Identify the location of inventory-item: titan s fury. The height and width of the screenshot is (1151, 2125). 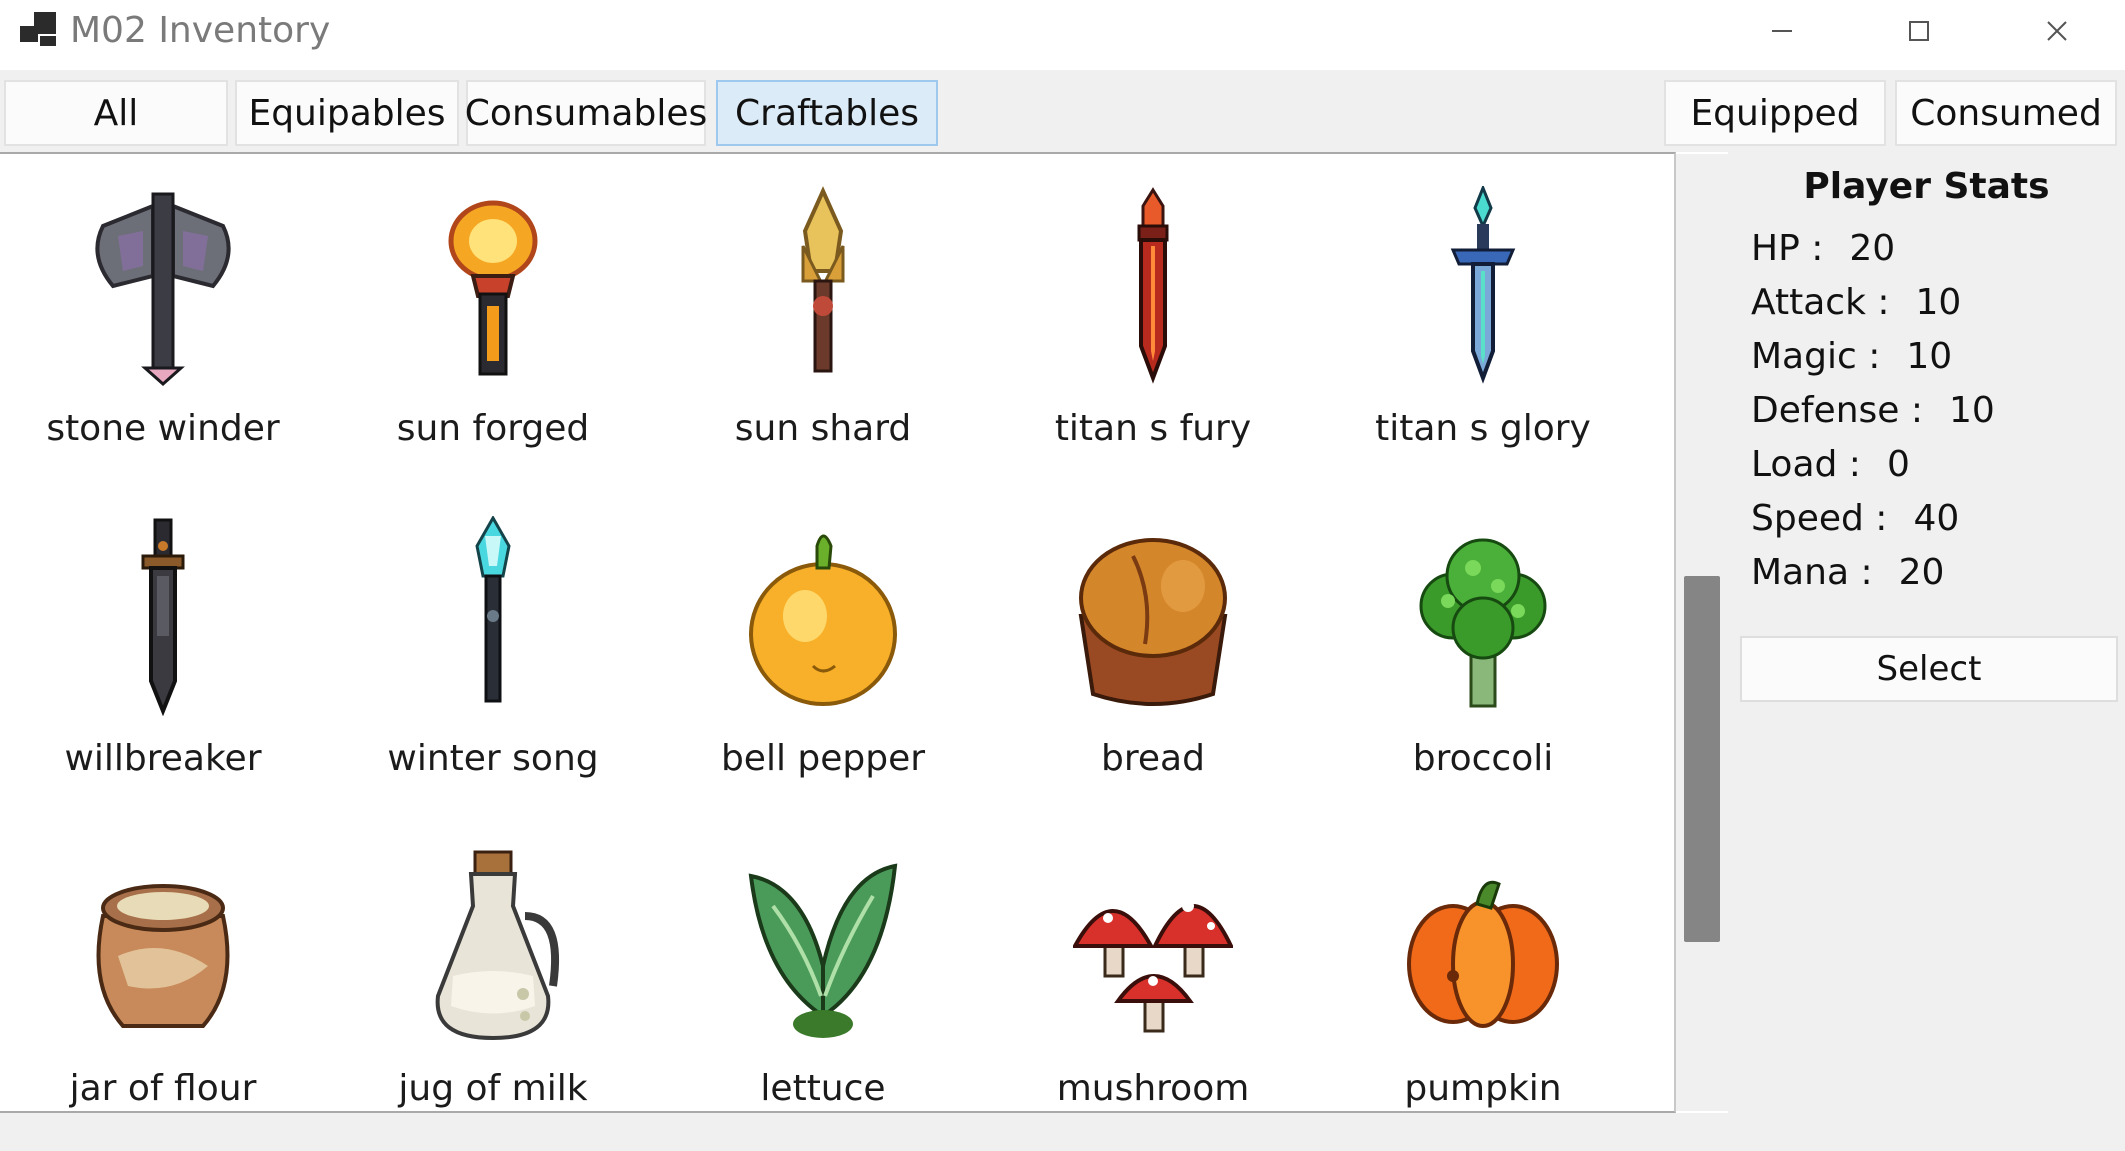
(1153, 336).